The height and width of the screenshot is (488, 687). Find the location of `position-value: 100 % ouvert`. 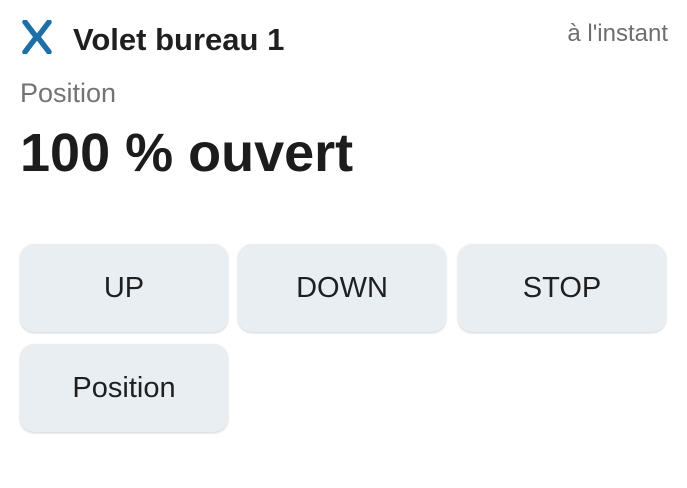

position-value: 100 % ouvert is located at coordinates (187, 153).